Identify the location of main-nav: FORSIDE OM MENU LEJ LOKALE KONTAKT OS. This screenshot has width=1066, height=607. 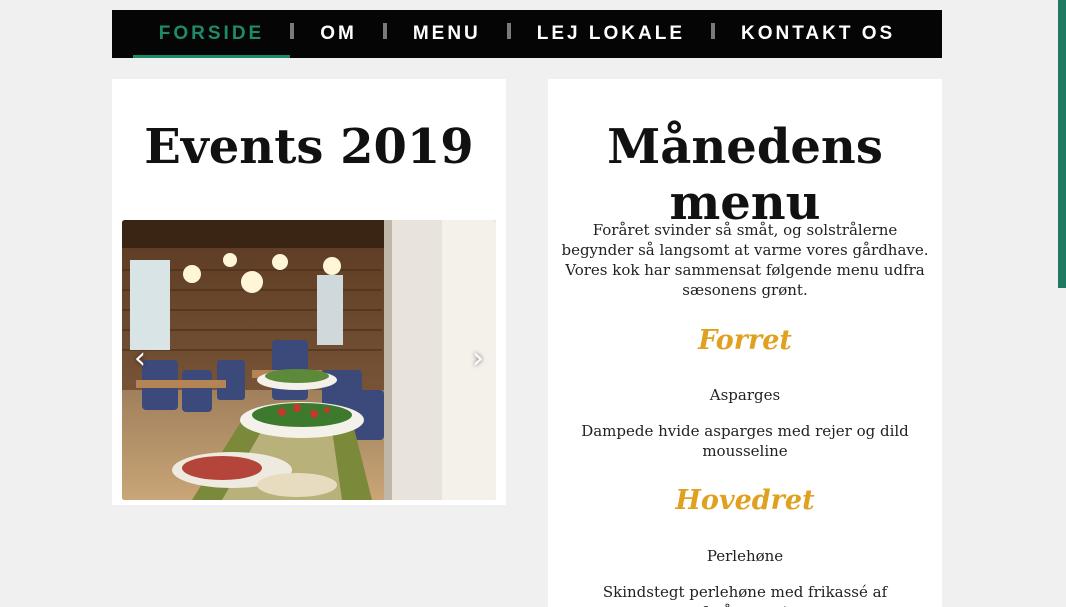
(527, 34).